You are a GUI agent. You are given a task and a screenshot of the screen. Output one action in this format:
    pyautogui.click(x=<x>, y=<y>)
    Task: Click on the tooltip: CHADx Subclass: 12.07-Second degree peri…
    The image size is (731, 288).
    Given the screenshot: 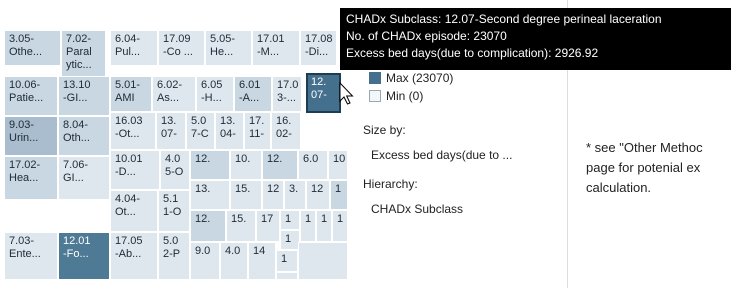 What is the action you would take?
    pyautogui.click(x=535, y=39)
    